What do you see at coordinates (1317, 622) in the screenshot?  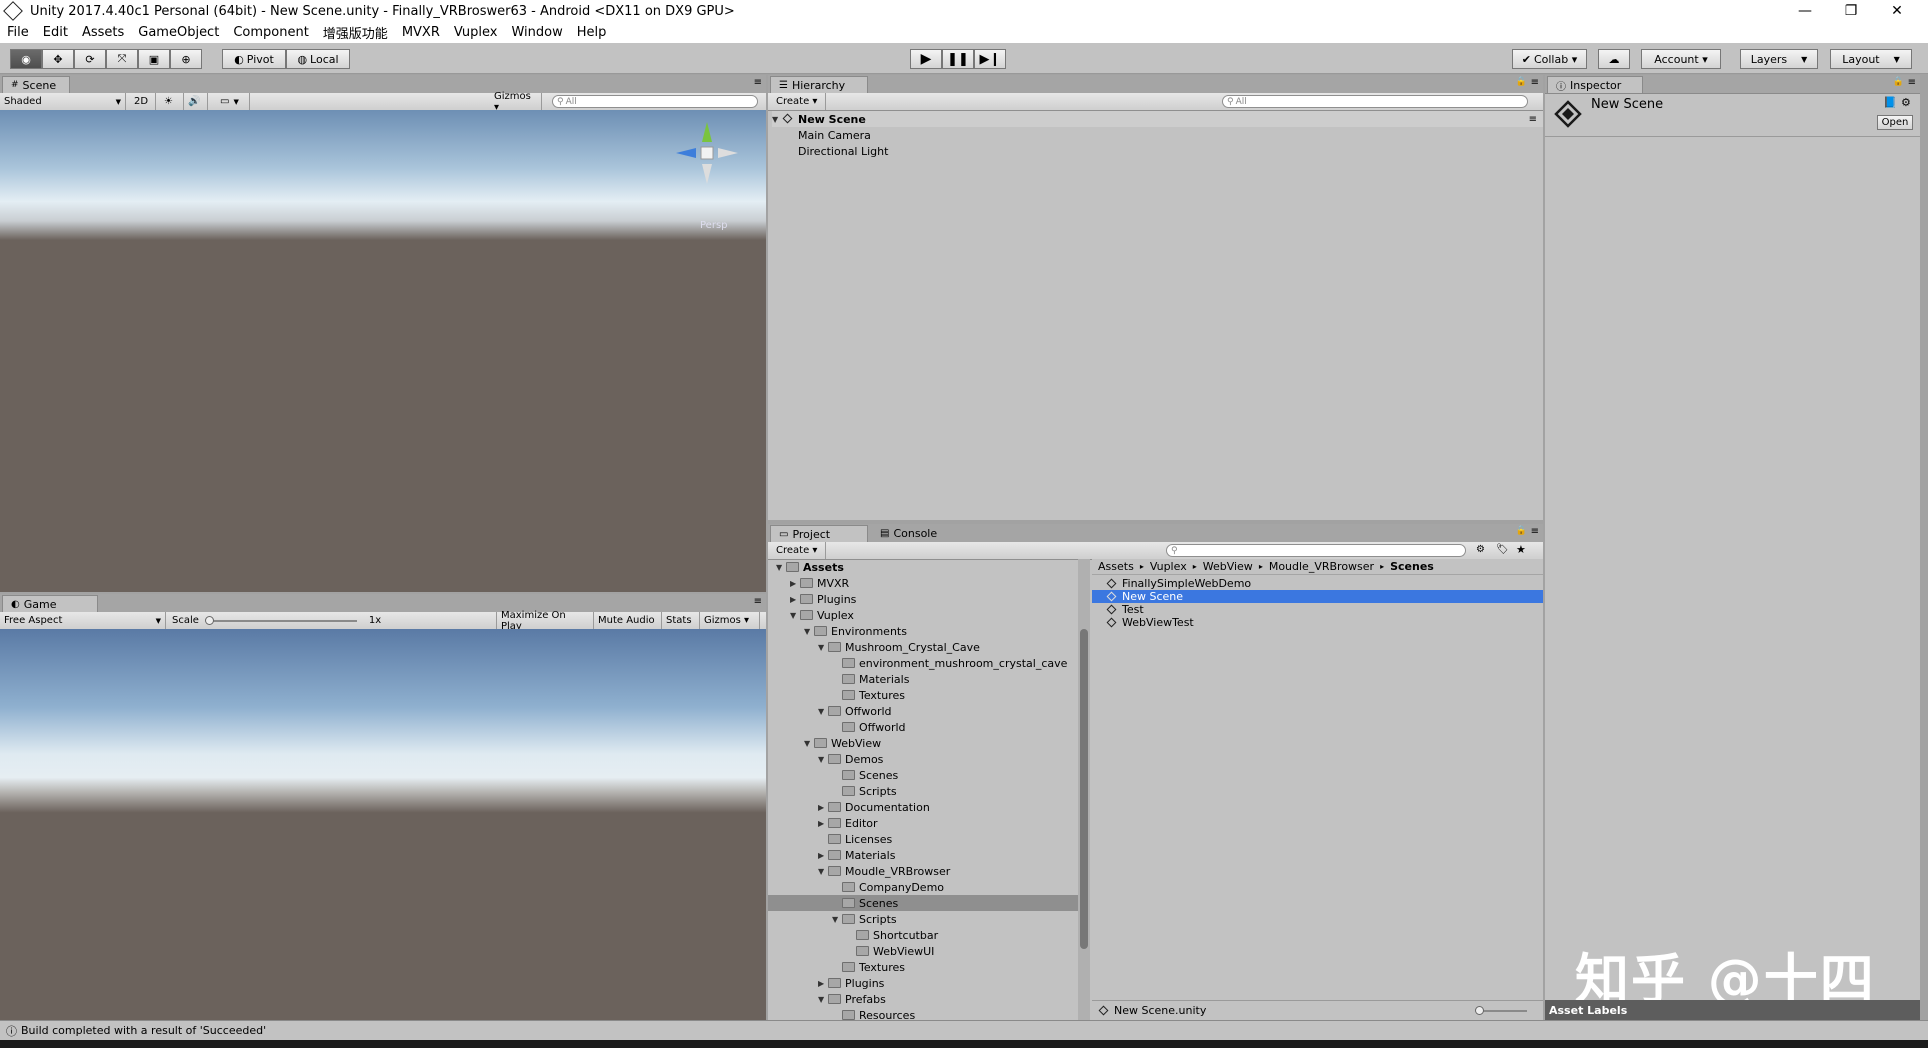 I see `file-list-item: WebViewTest` at bounding box center [1317, 622].